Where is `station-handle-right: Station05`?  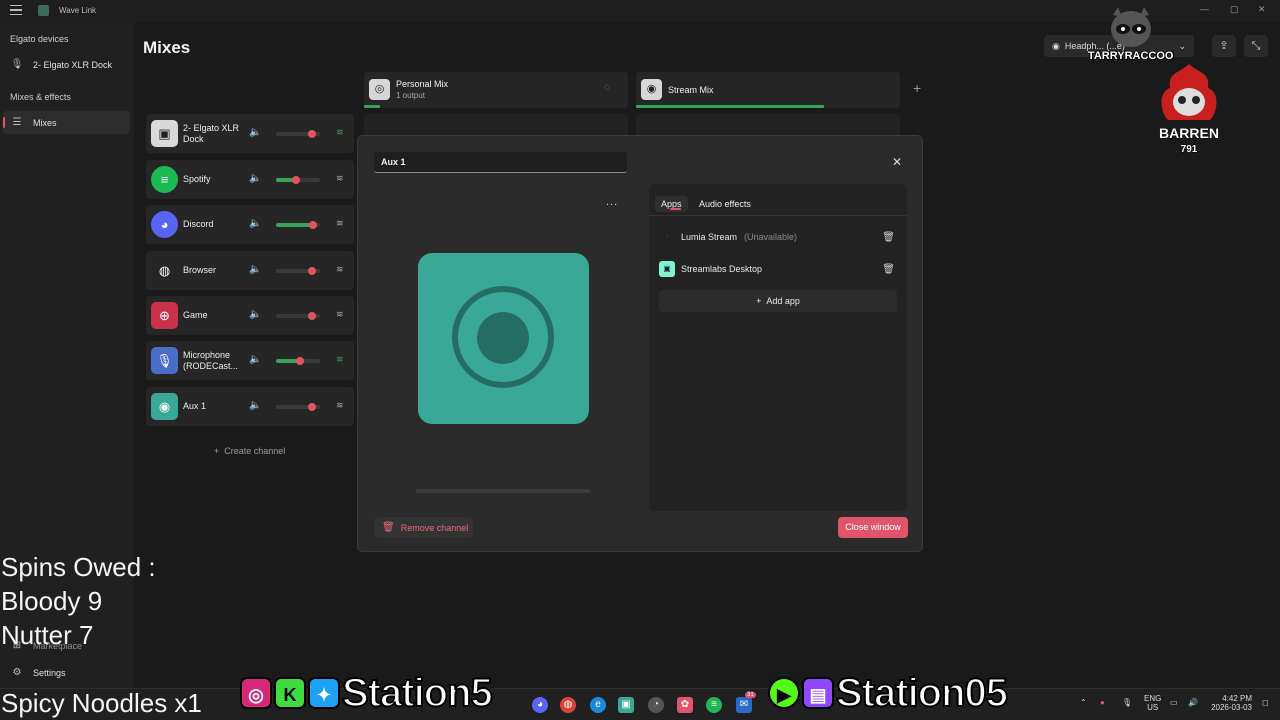 station-handle-right: Station05 is located at coordinates (922, 693).